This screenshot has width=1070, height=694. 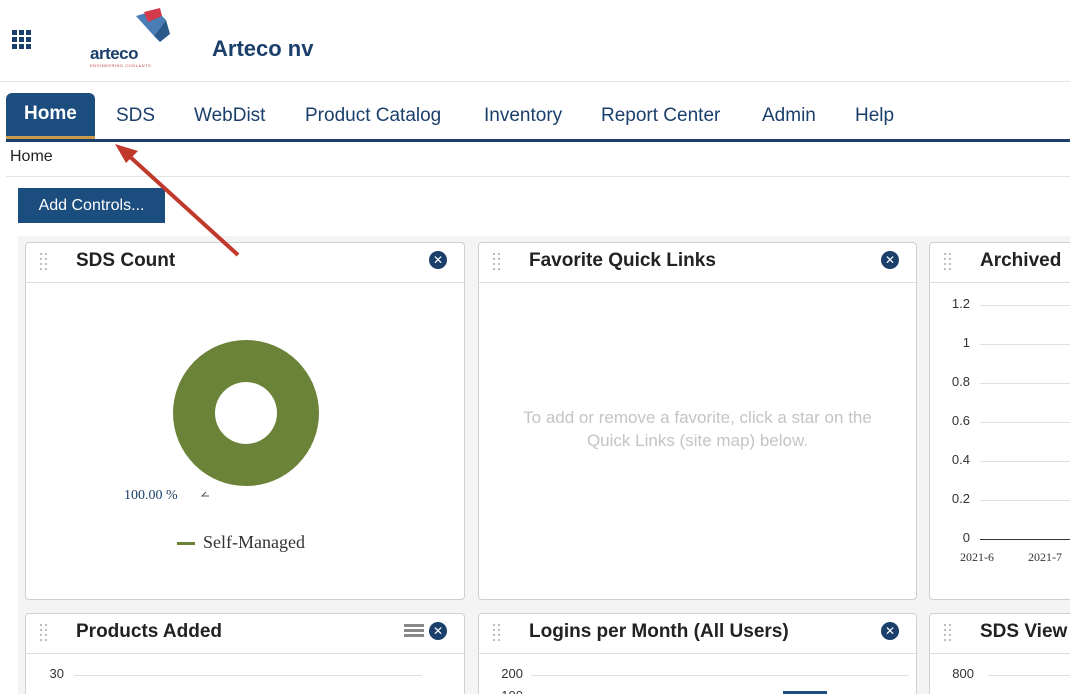 I want to click on legend-swatch, so click(x=186, y=544).